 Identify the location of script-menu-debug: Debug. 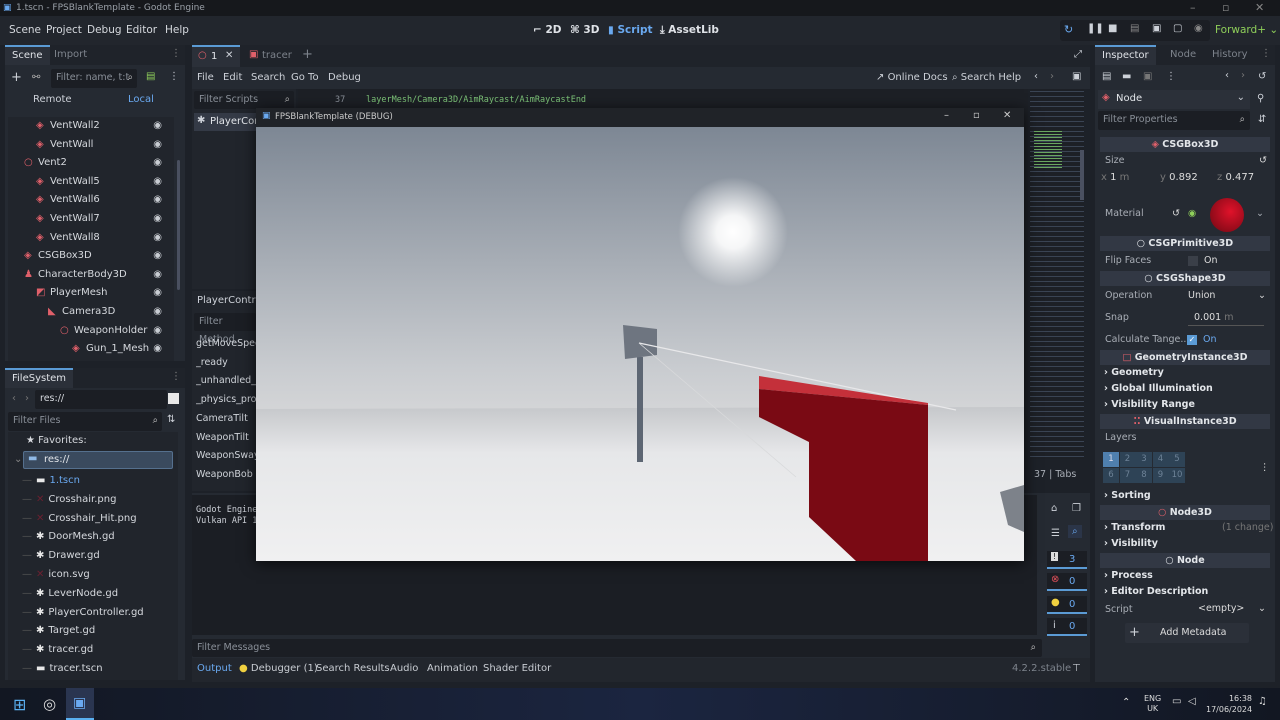
(344, 77).